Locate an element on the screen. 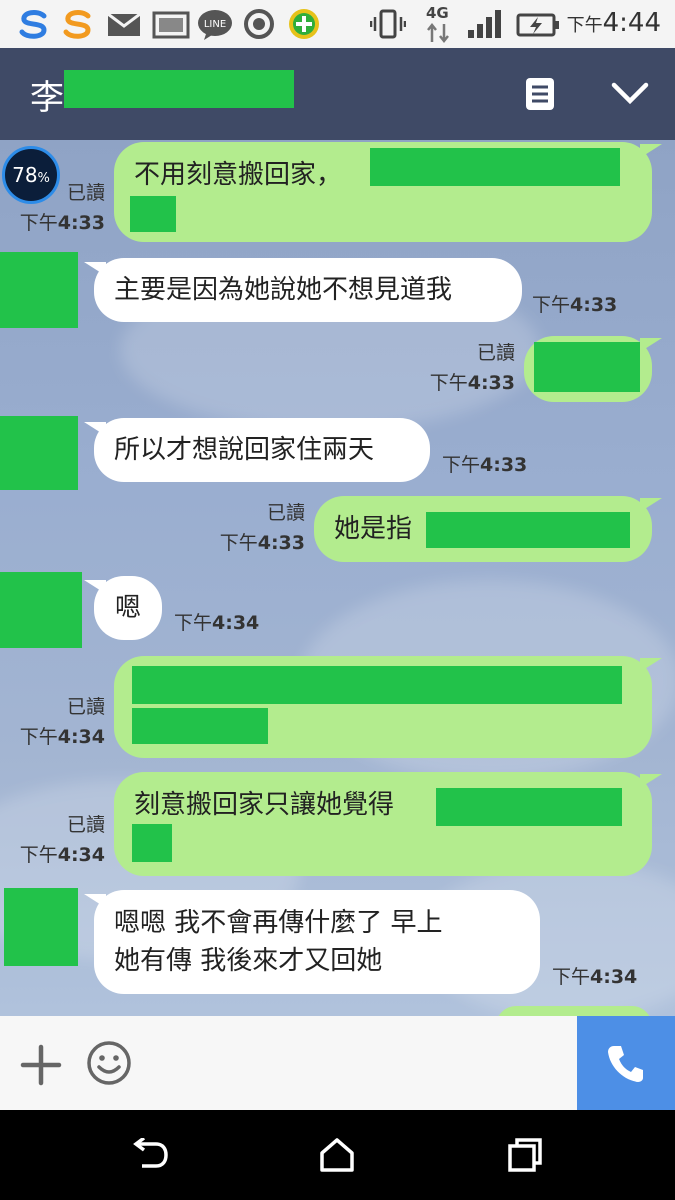  mail-icon is located at coordinates (124, 24).